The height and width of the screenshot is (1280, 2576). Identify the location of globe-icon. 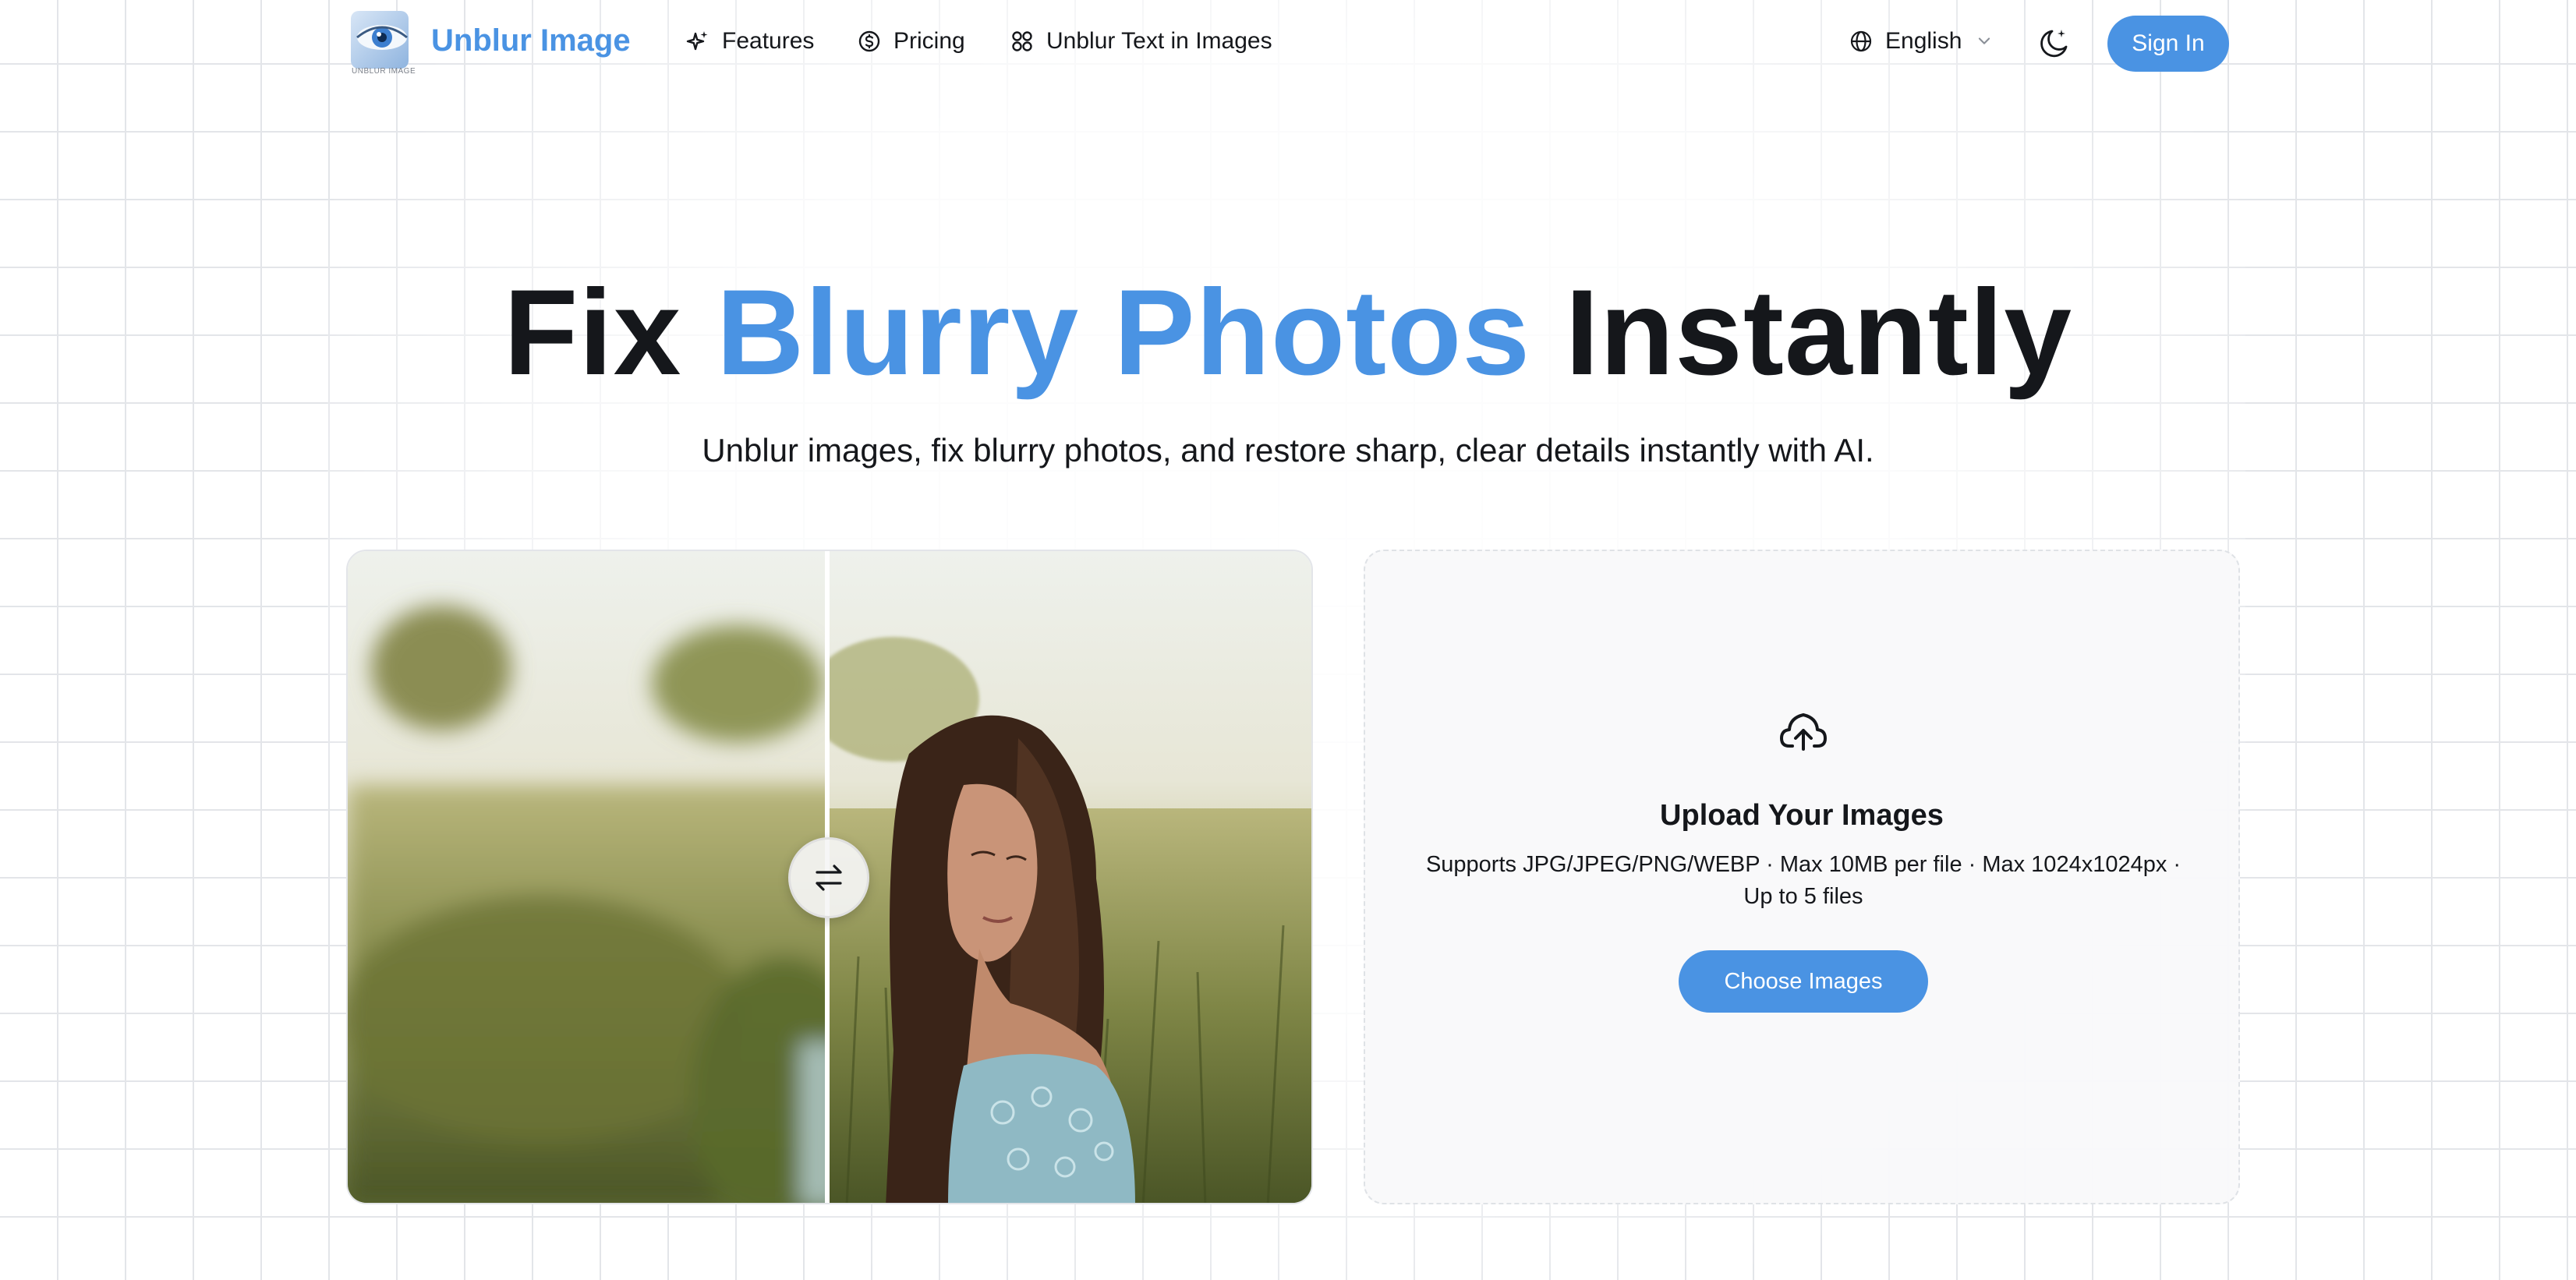
(1861, 41).